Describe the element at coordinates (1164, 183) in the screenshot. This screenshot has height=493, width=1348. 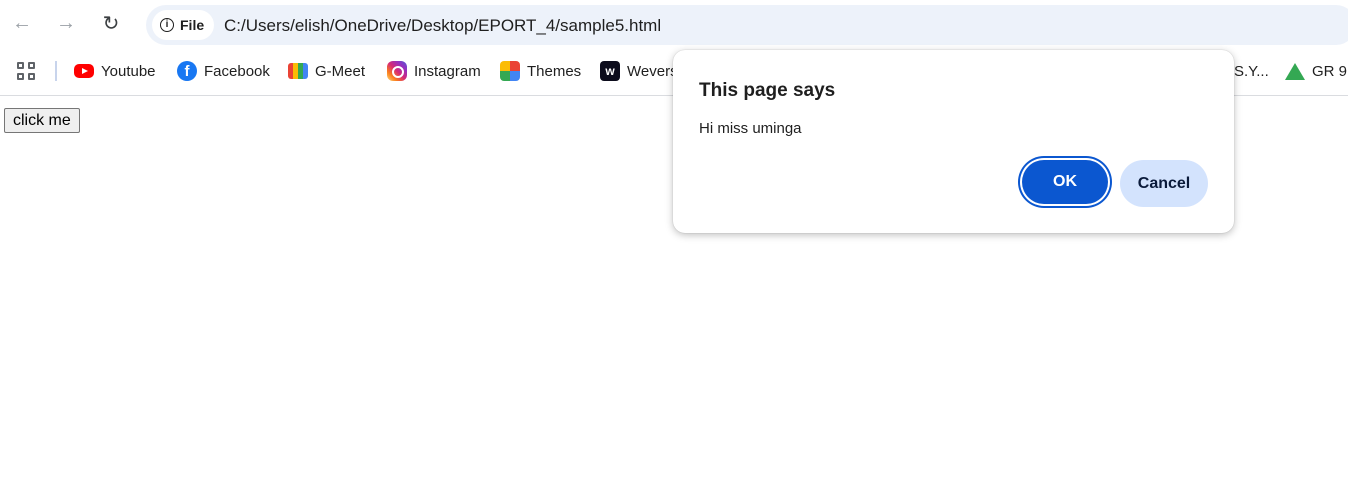
I see `cancel-button: Cancel` at that location.